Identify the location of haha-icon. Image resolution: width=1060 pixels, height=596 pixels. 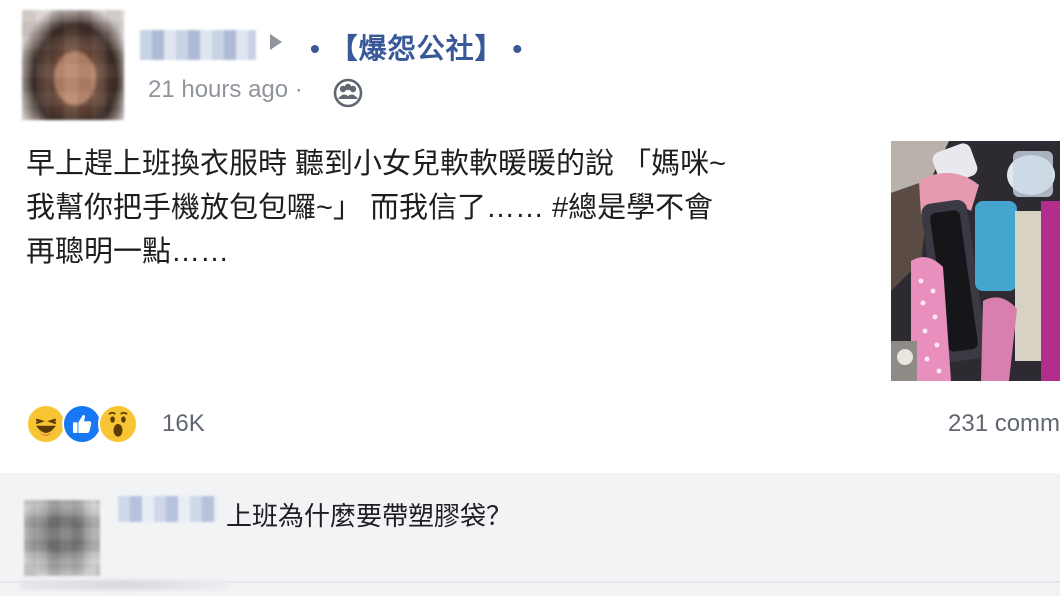
(46, 424).